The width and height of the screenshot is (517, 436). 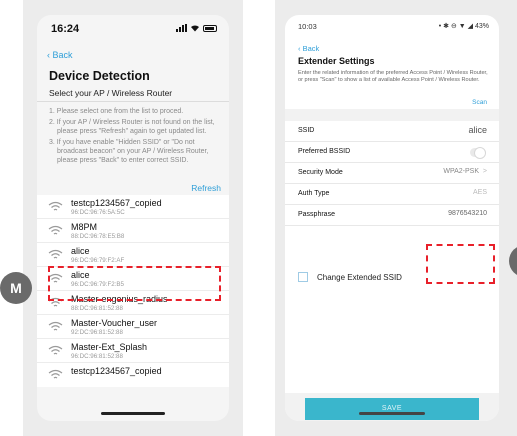 I want to click on preferred-bssid-field: Preferred BSSID, so click(x=392, y=152).